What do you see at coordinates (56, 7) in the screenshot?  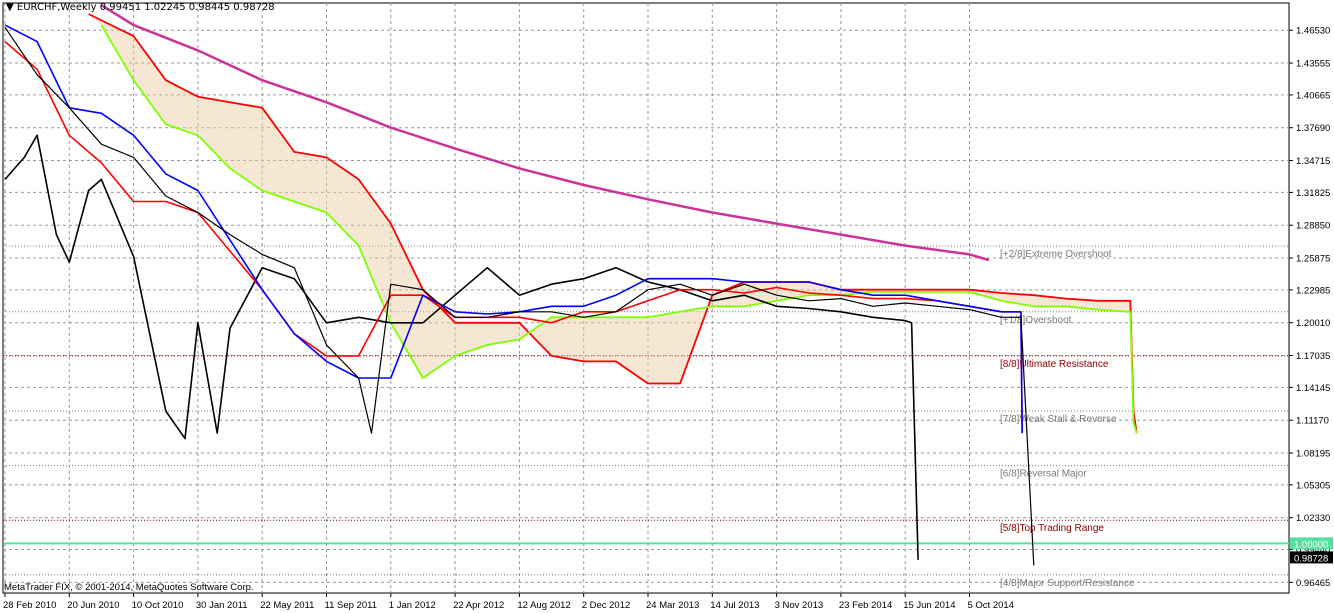 I see `symbol-title: EURCHF,Weekly` at bounding box center [56, 7].